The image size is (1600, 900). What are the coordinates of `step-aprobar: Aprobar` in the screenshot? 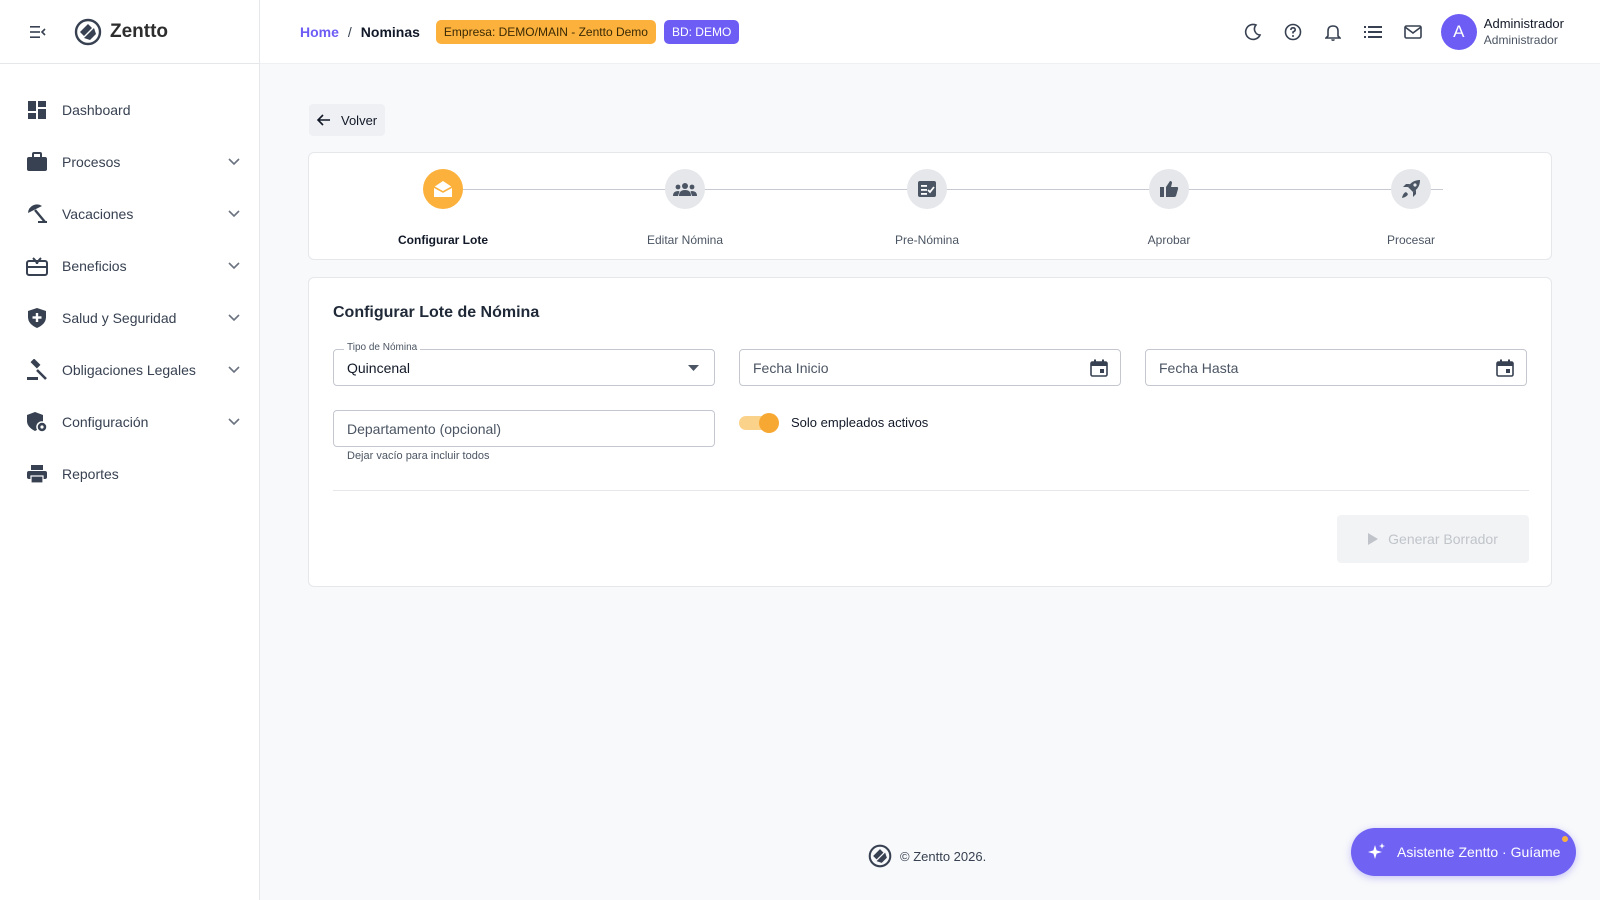 It's located at (1169, 208).